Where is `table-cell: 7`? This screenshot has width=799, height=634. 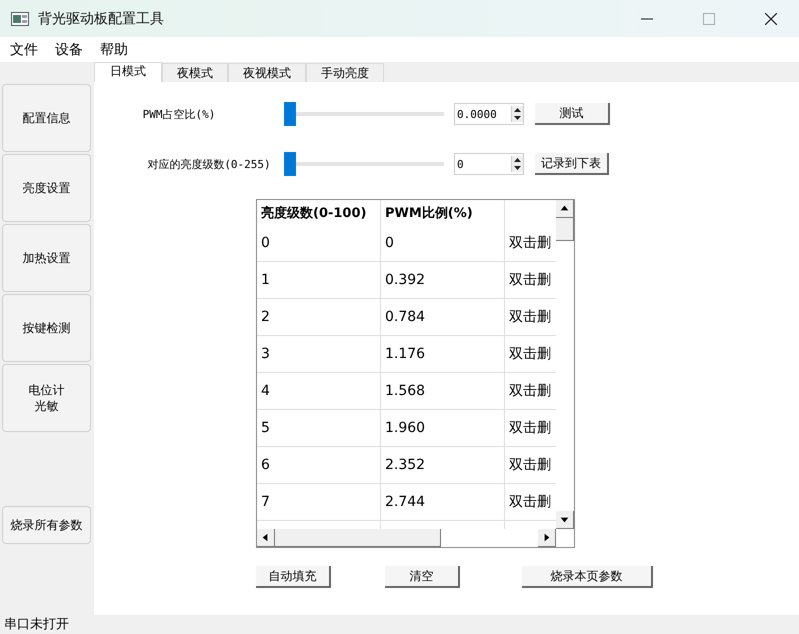 table-cell: 7 is located at coordinates (319, 502).